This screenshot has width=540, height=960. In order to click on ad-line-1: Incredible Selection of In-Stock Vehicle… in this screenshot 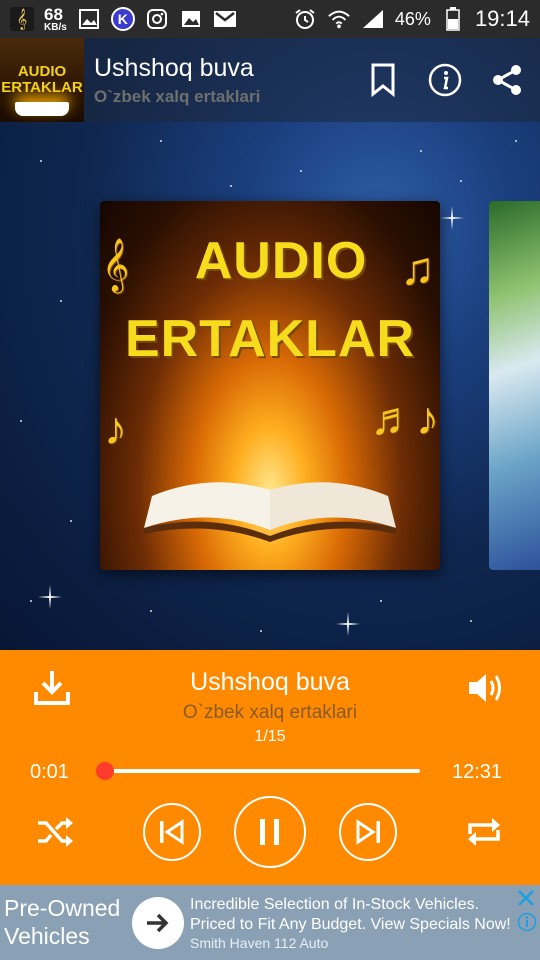, I will do `click(335, 904)`.